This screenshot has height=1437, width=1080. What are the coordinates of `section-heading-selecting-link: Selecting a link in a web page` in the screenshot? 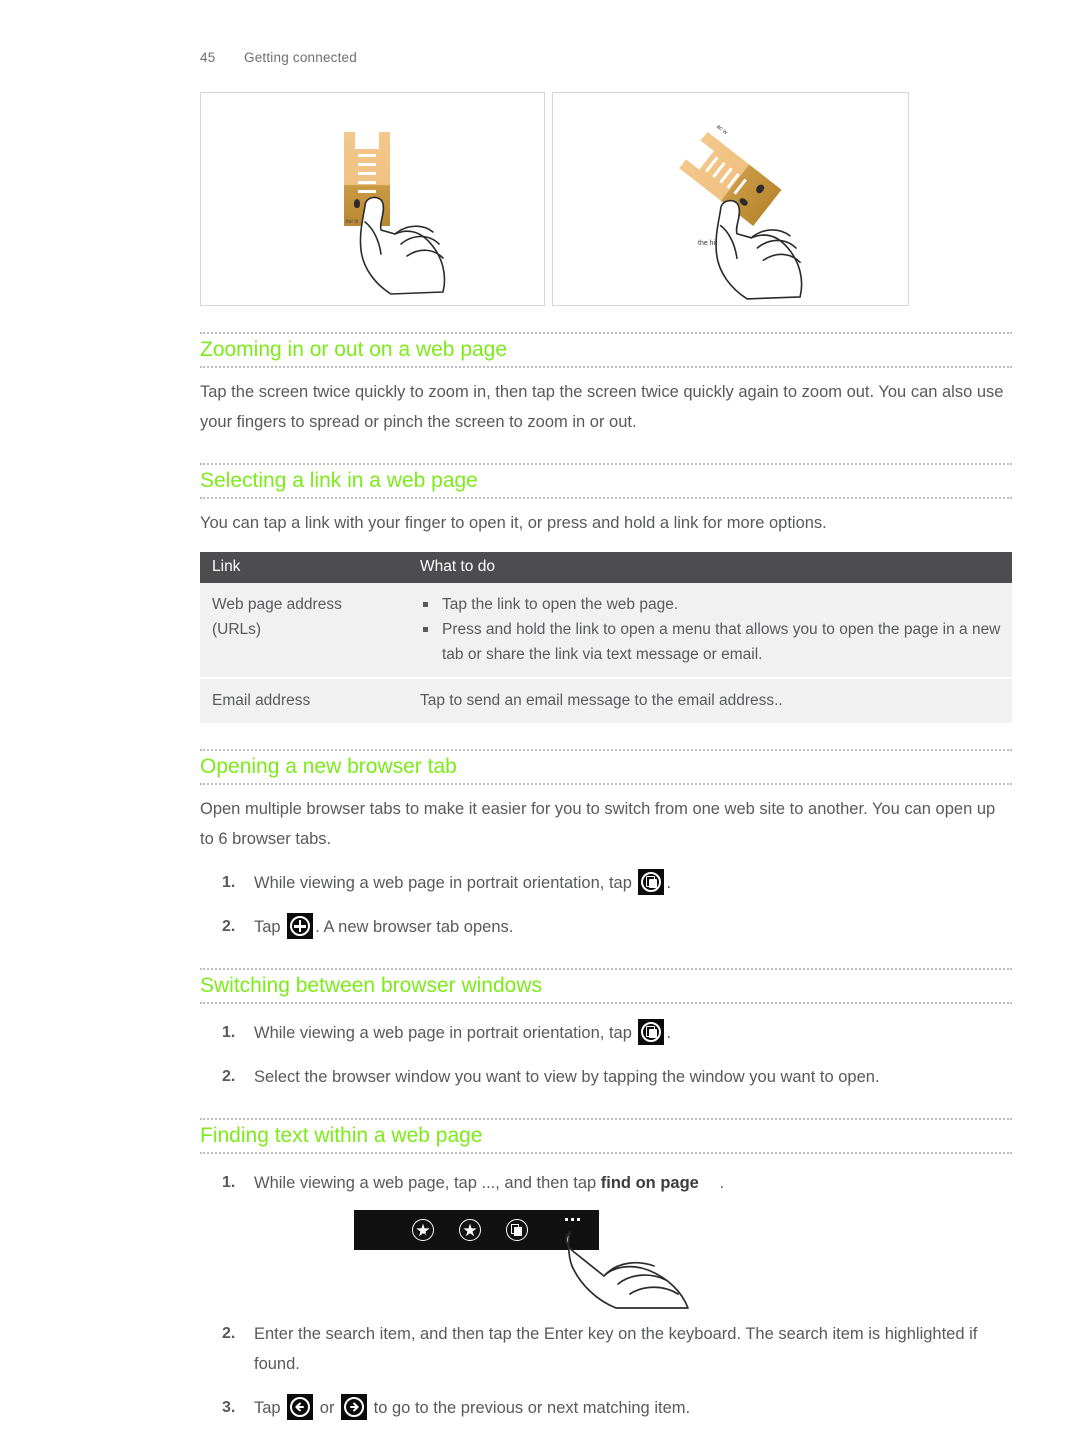 It's located at (339, 481).